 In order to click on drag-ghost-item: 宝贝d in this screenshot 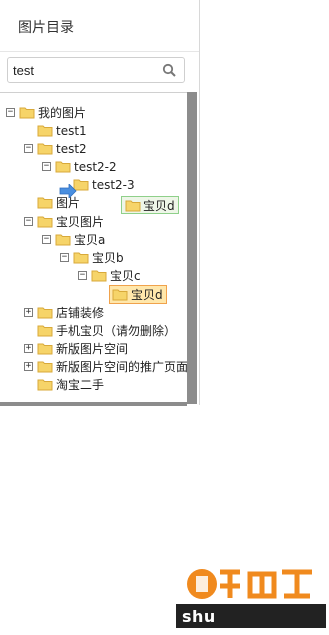, I will do `click(150, 205)`.